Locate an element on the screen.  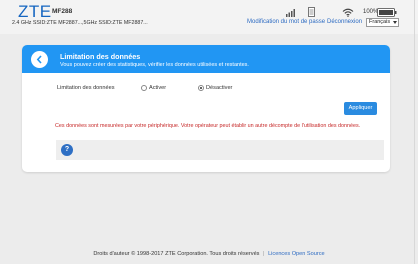
wifi-icon is located at coordinates (348, 12).